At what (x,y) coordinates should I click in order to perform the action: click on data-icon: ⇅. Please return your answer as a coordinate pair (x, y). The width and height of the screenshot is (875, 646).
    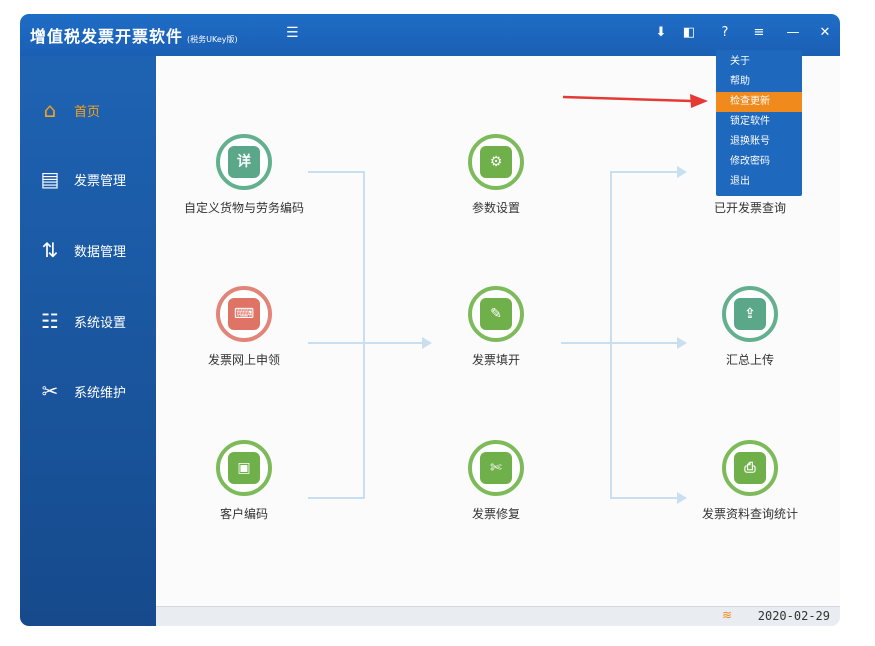
    Looking at the image, I should click on (50, 250).